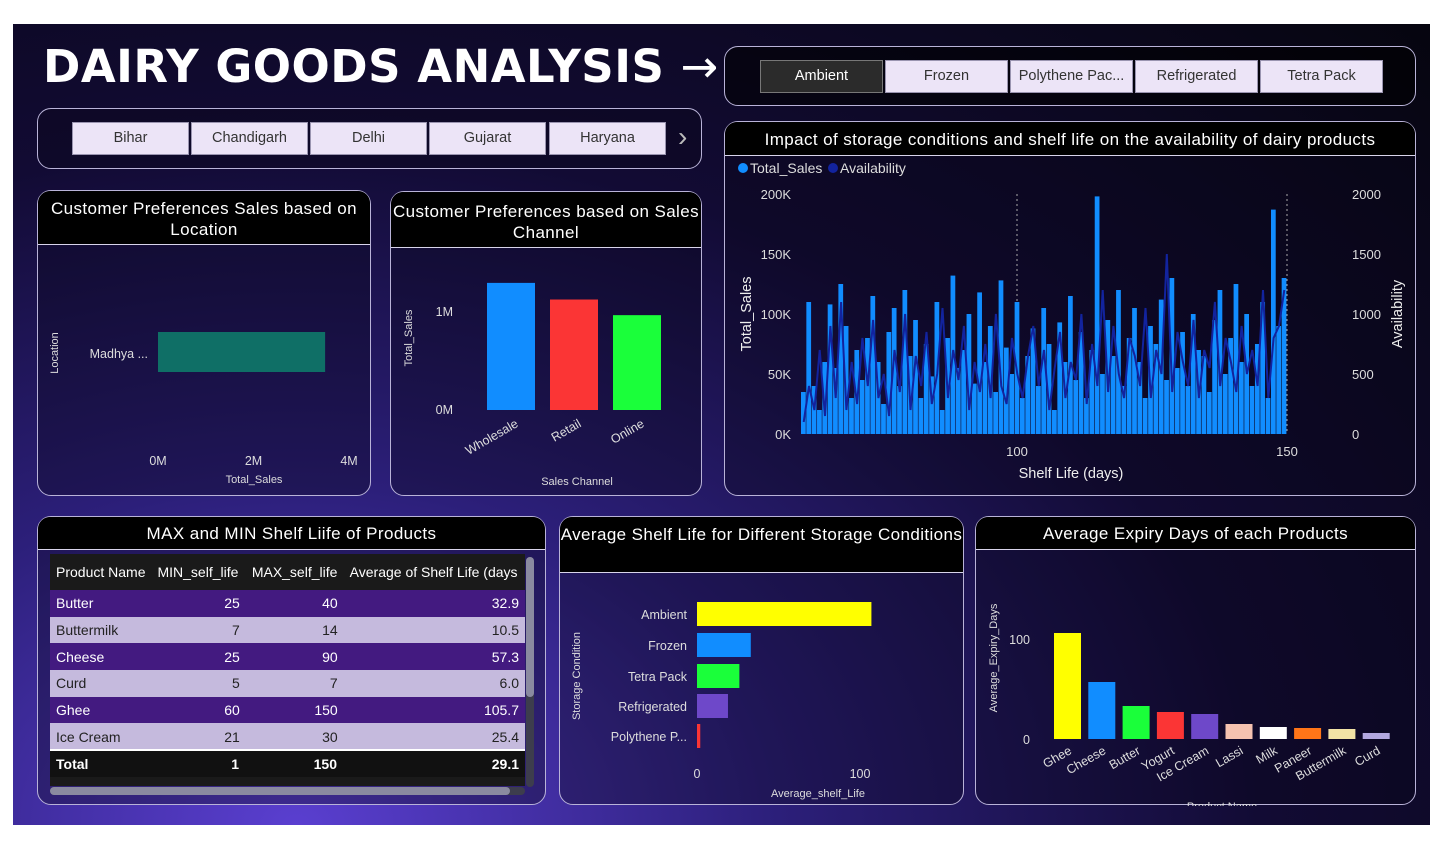 This screenshot has height=850, width=1430. What do you see at coordinates (1355, 434) in the screenshot?
I see `y2-tick-label: 0` at bounding box center [1355, 434].